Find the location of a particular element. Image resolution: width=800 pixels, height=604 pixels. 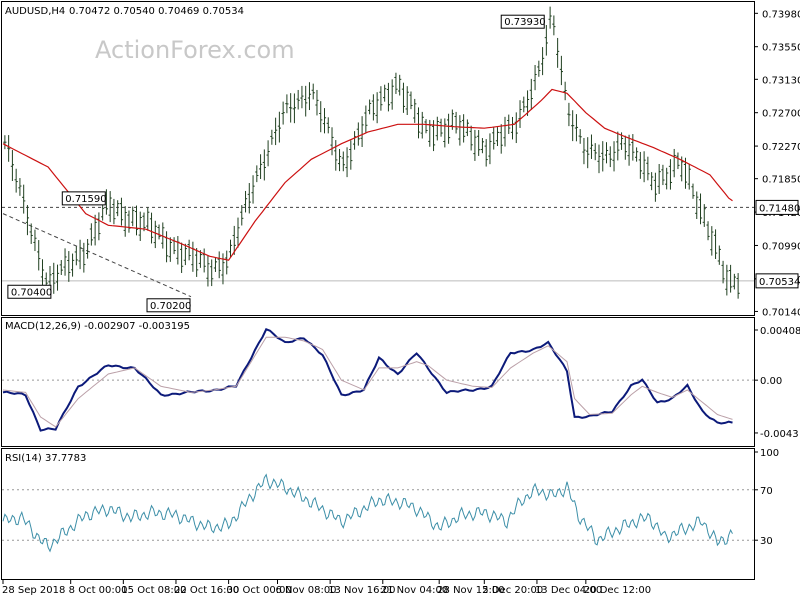

price-header-symbol: AUDUSD,H4 is located at coordinates (35, 11).